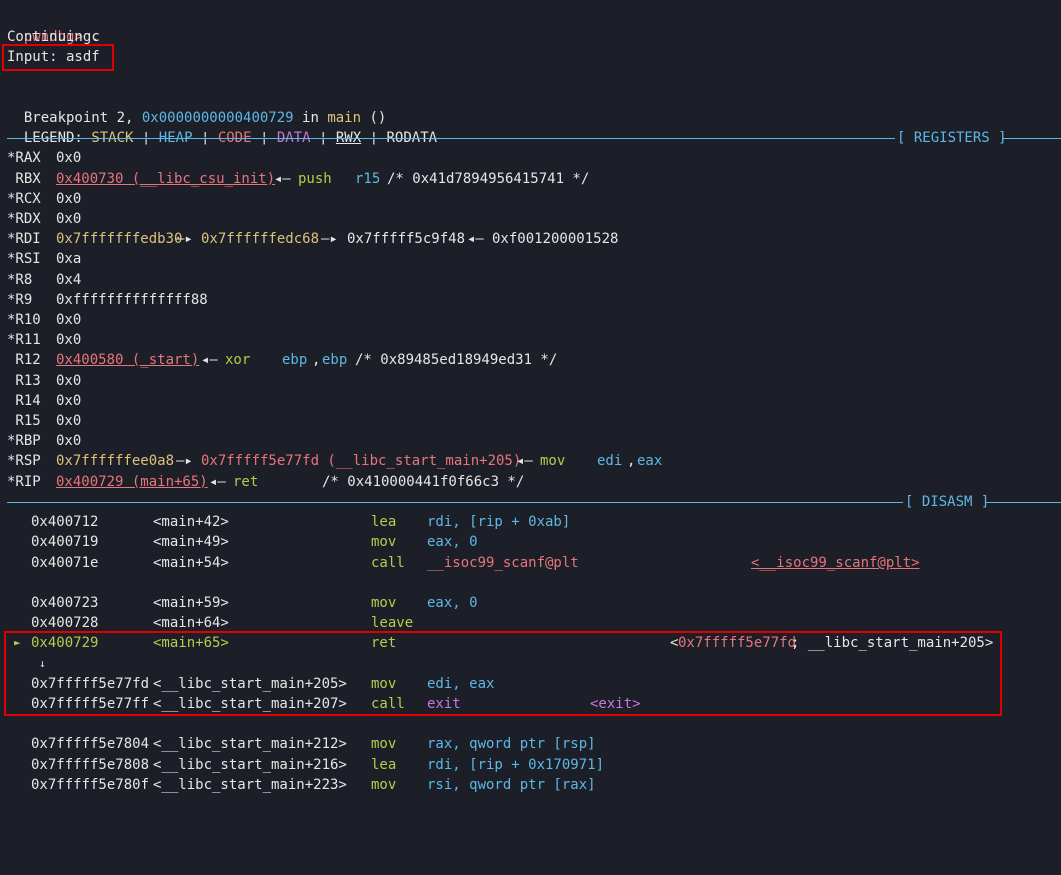  I want to click on disasm-d8-a: exit, so click(444, 704).